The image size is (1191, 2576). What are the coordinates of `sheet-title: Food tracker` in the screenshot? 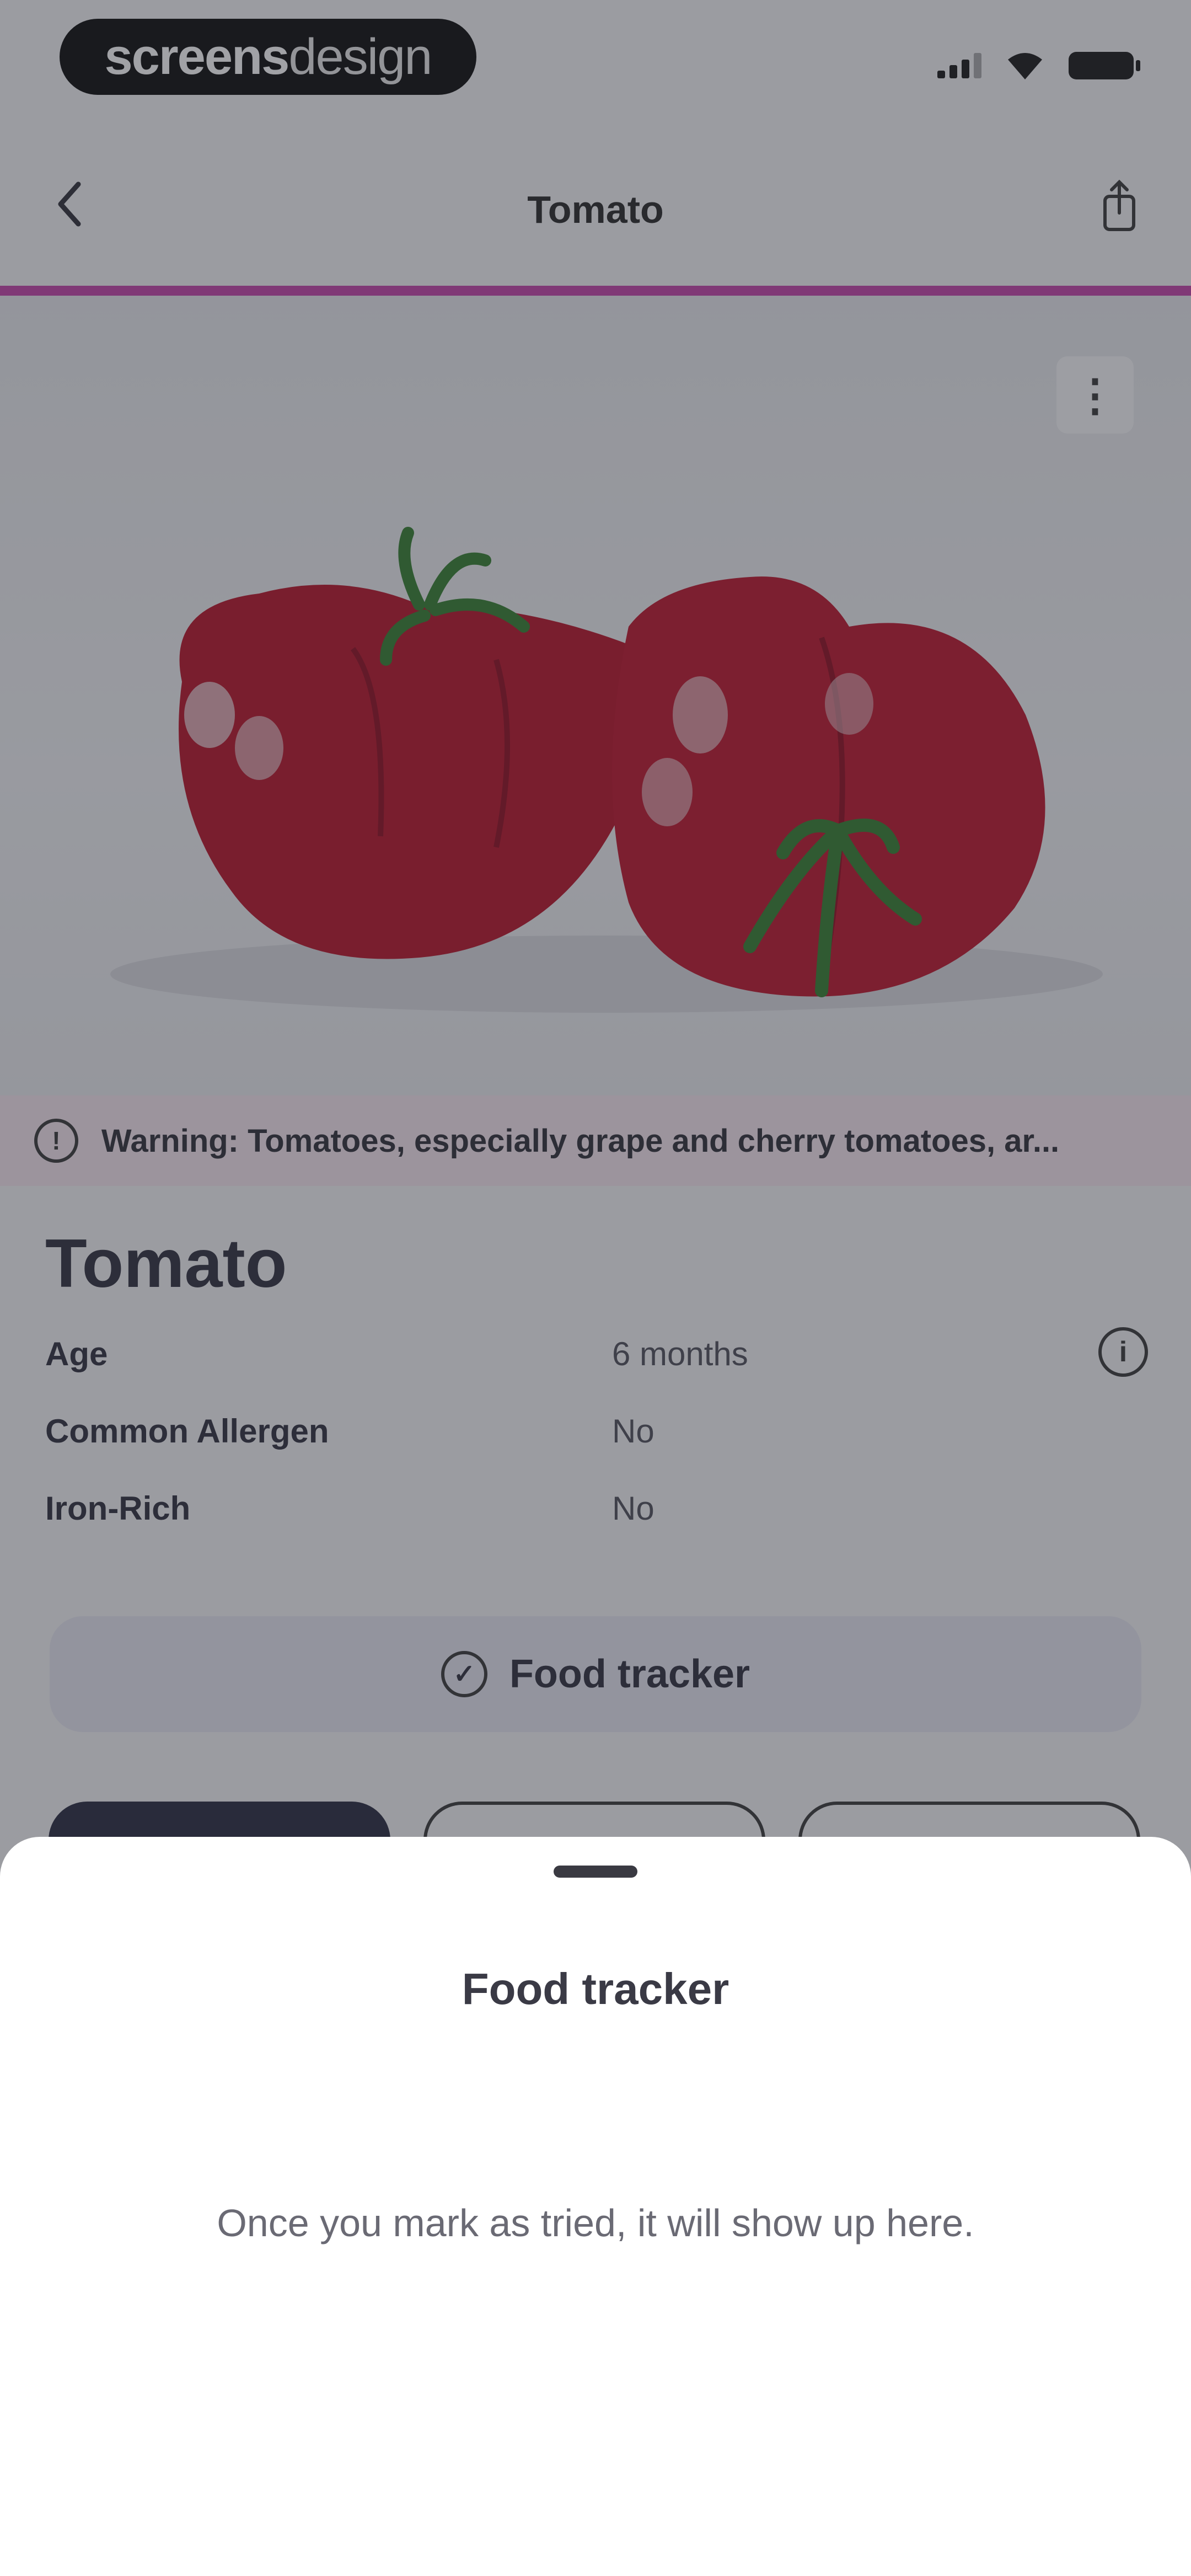 It's located at (595, 1988).